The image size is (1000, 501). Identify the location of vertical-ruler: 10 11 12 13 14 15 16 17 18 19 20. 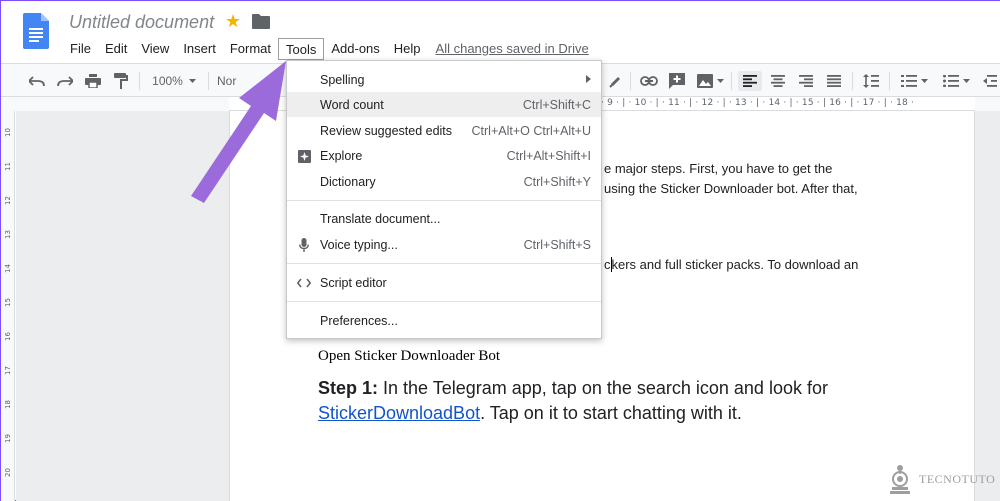
(8, 306).